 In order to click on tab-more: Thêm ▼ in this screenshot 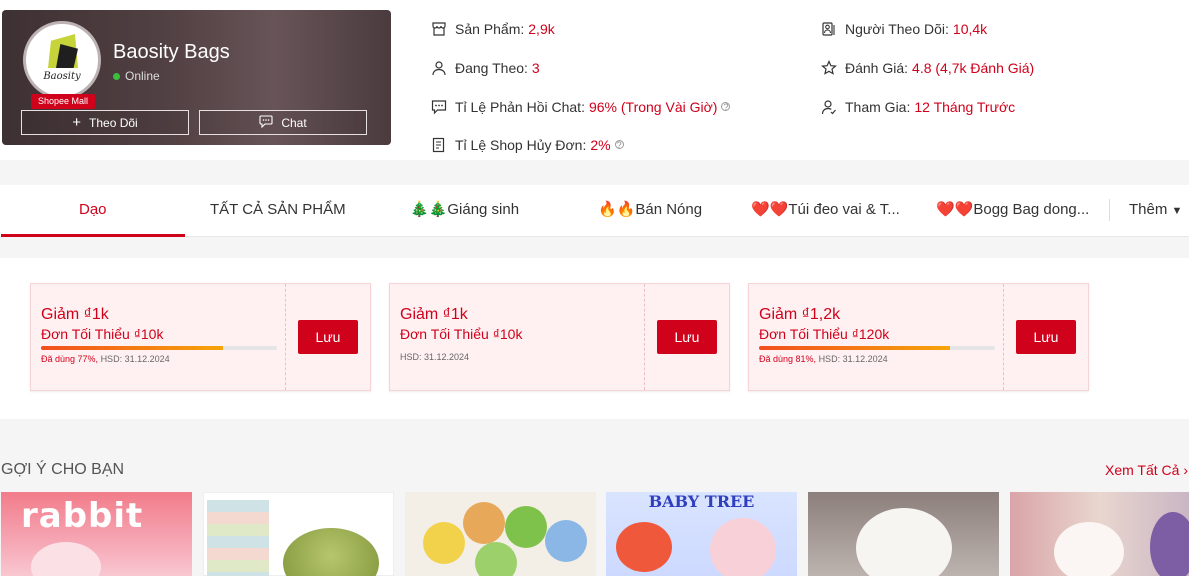, I will do `click(1155, 211)`.